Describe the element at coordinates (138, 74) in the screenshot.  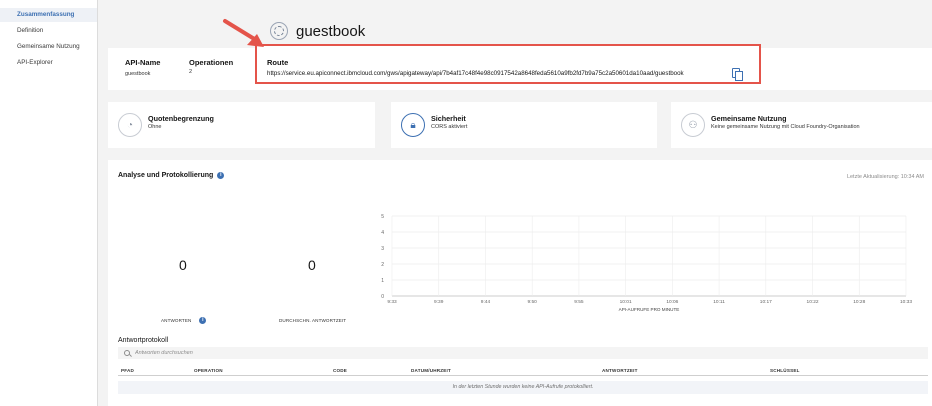
I see `api-name-value: guestbook` at that location.